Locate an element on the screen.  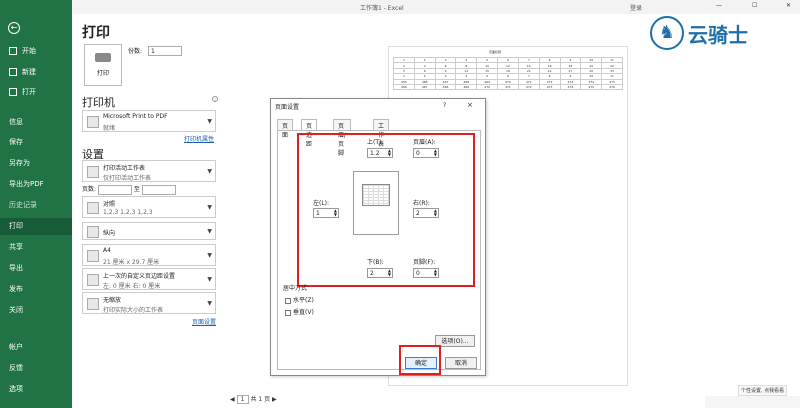
next-page-icon: ▶ is located at coordinates (274, 399).